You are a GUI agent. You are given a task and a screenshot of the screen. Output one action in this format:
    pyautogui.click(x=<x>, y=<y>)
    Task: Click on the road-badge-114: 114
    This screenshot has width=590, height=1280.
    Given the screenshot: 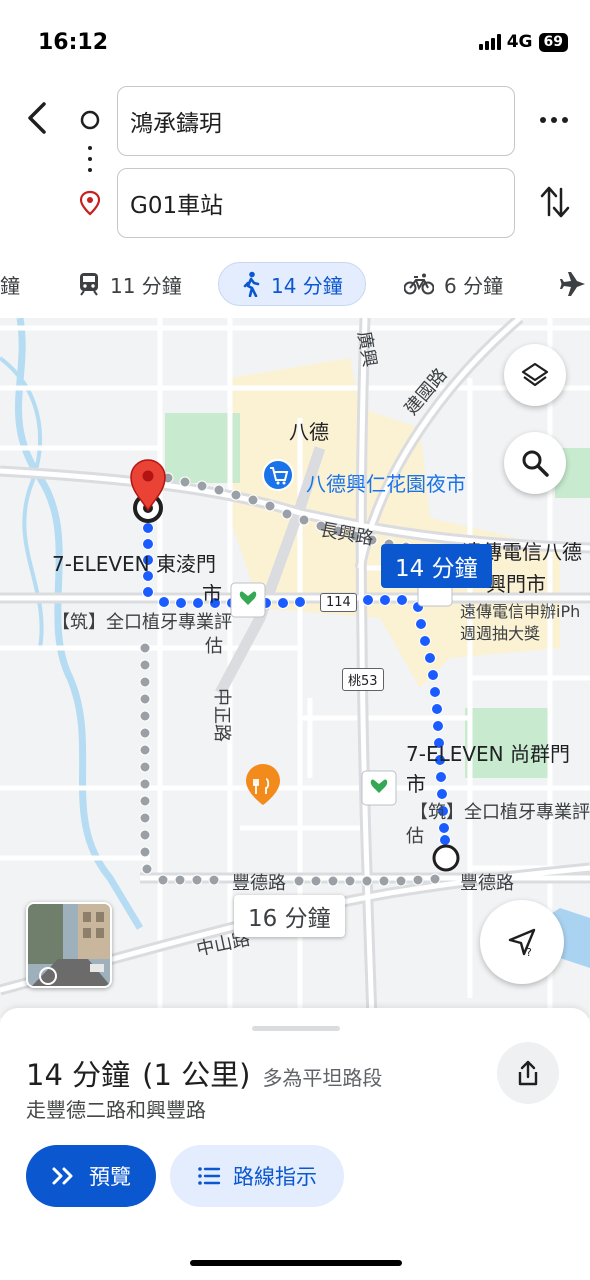 What is the action you would take?
    pyautogui.click(x=338, y=602)
    